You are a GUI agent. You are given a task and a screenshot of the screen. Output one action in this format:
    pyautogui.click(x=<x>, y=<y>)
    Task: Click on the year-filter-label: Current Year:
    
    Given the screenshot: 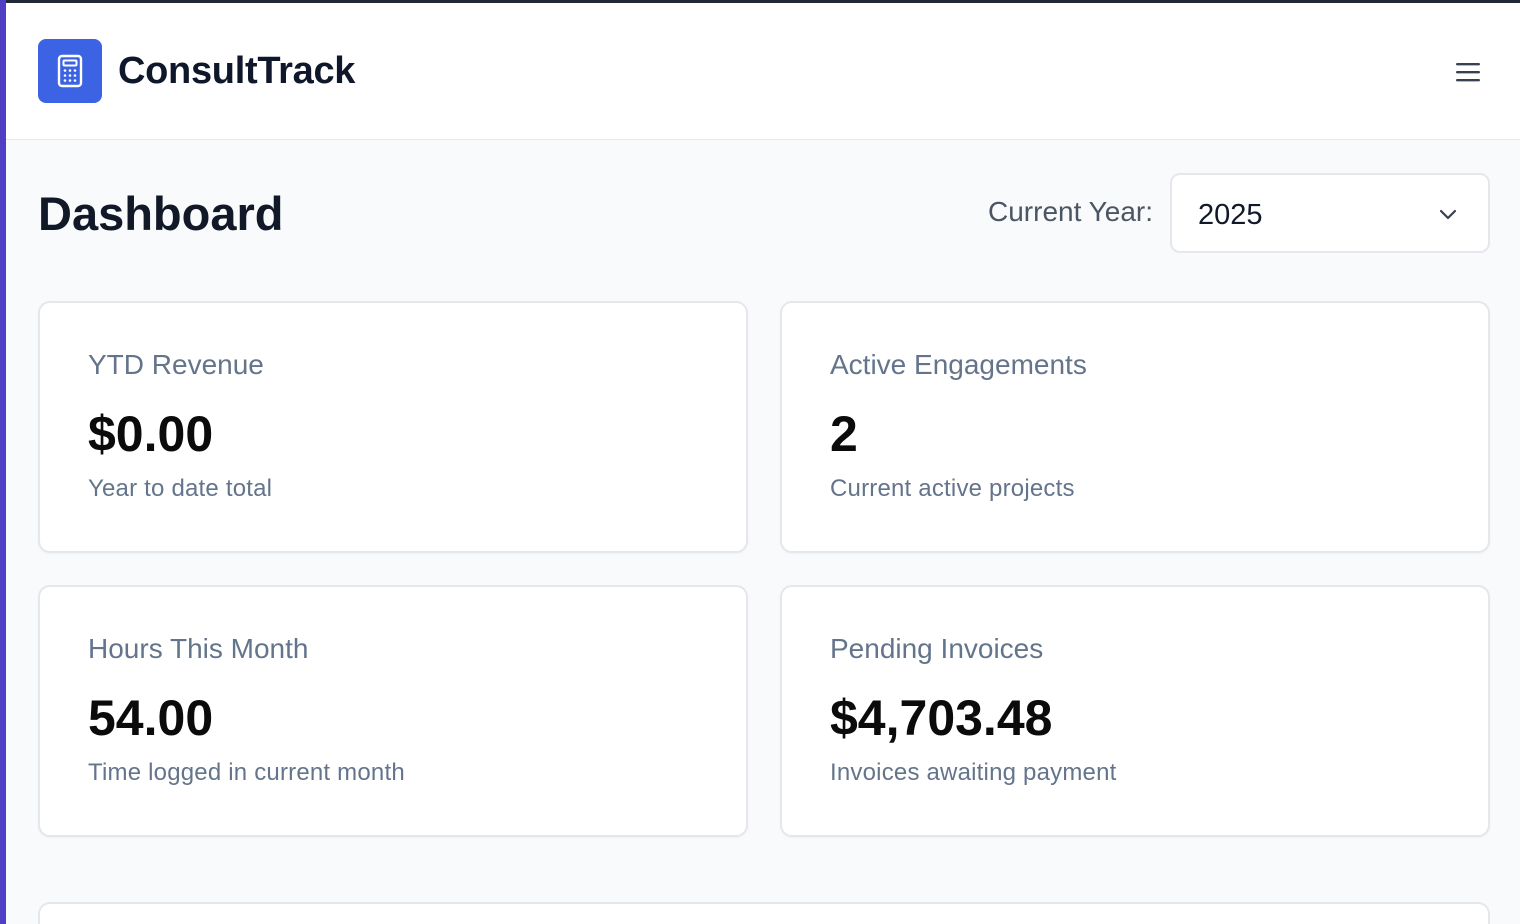 What is the action you would take?
    pyautogui.click(x=1070, y=211)
    